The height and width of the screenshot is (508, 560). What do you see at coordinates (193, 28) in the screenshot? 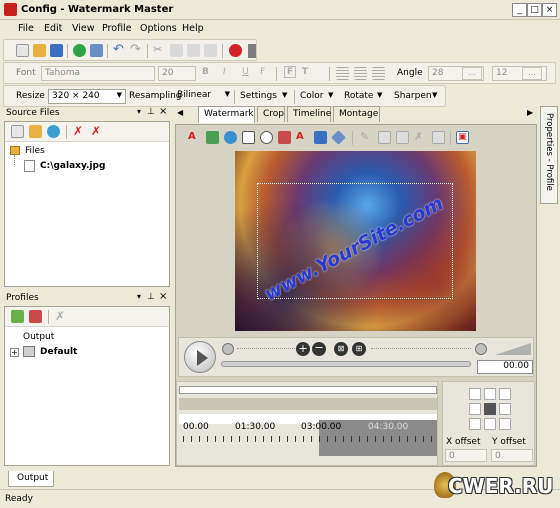
I see `menu-help: Help` at bounding box center [193, 28].